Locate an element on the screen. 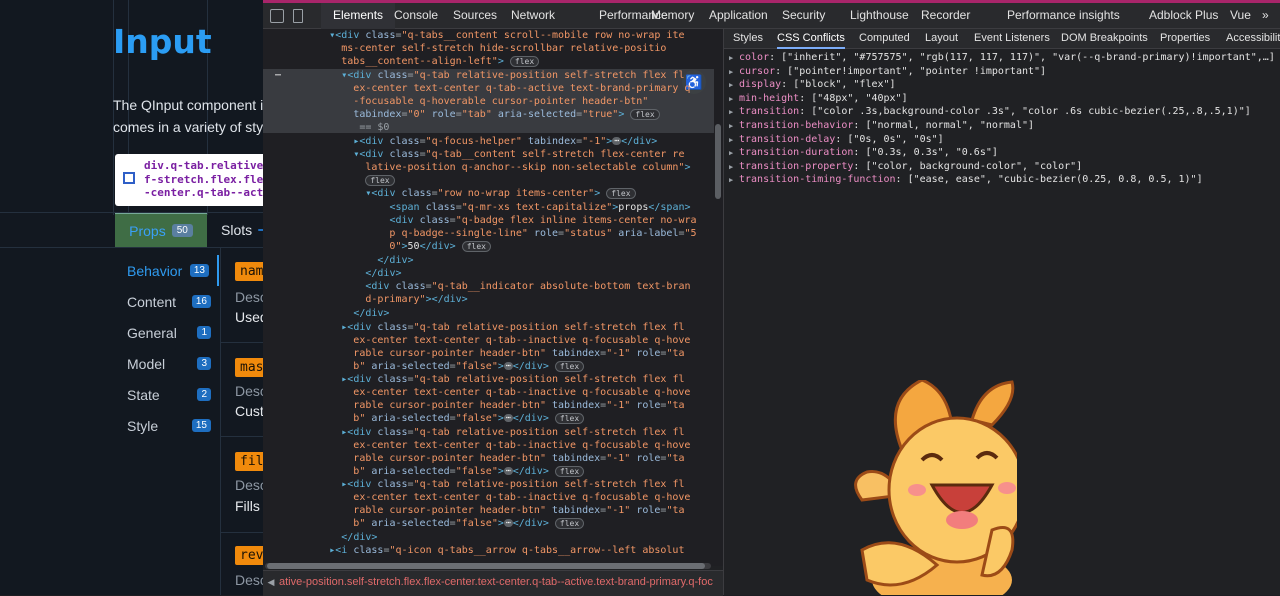 This screenshot has width=1280, height=596. device-toolbar-icon is located at coordinates (298, 16).